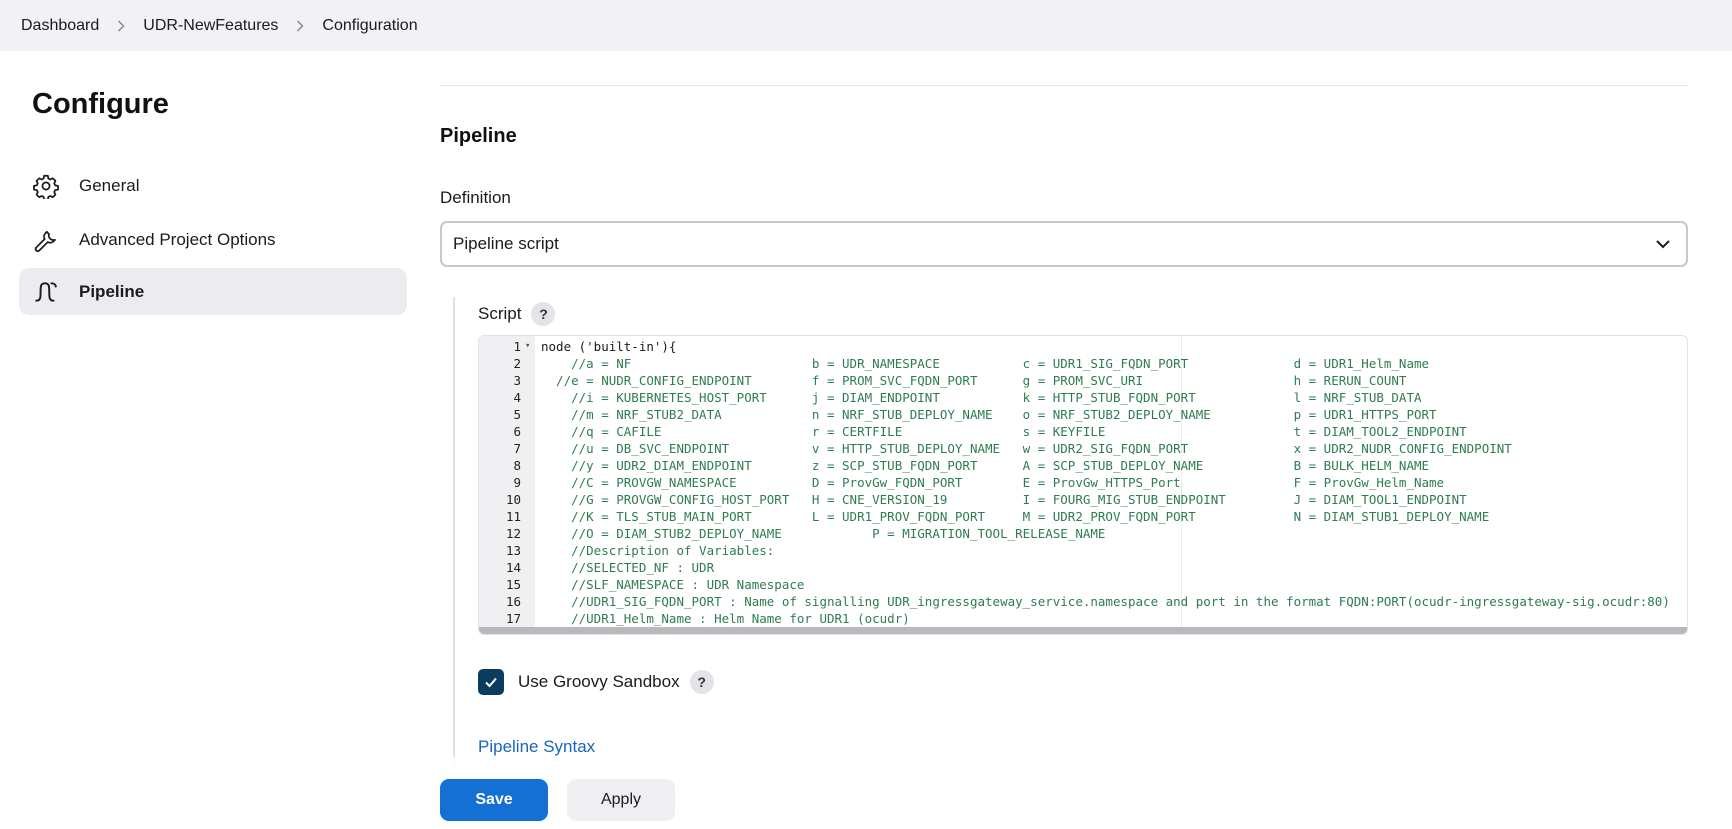 This screenshot has width=1732, height=829. Describe the element at coordinates (46, 240) in the screenshot. I see `wrench-icon` at that location.